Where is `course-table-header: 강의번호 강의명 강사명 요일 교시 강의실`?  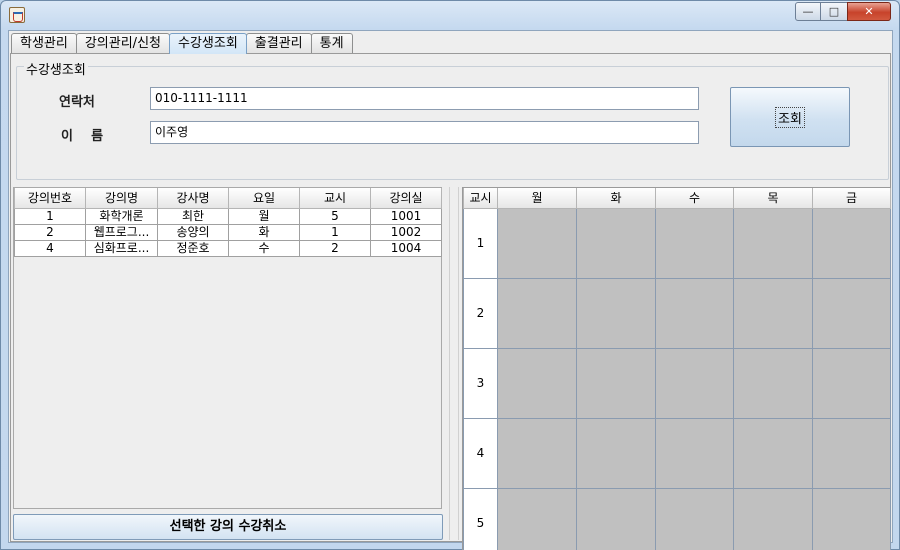 course-table-header: 강의번호 강의명 강사명 요일 교시 강의실 is located at coordinates (228, 198).